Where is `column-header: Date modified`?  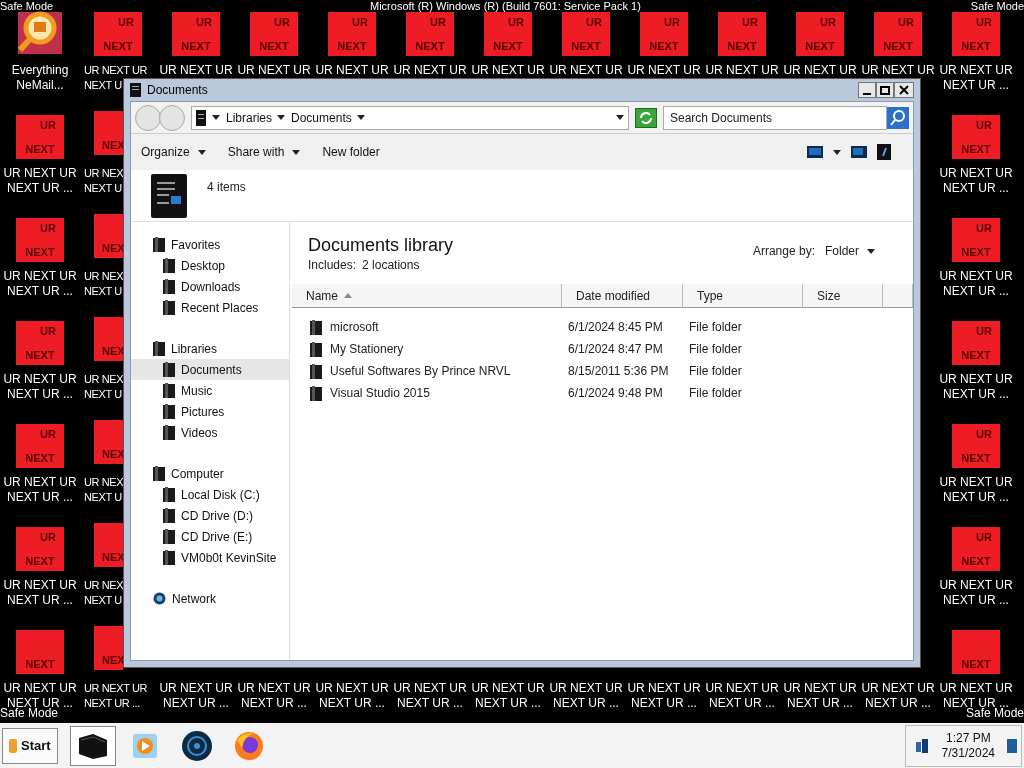 column-header: Date modified is located at coordinates (622, 295).